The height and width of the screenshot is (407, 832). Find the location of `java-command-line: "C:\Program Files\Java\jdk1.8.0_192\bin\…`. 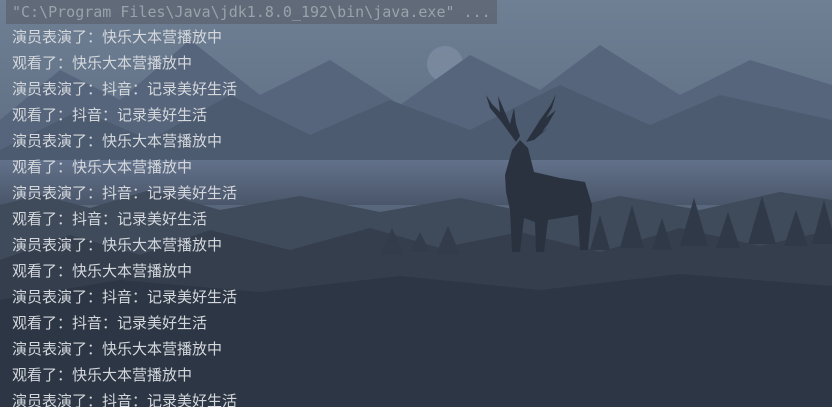

java-command-line: "C:\Program Files\Java\jdk1.8.0_192\bin\… is located at coordinates (251, 12).